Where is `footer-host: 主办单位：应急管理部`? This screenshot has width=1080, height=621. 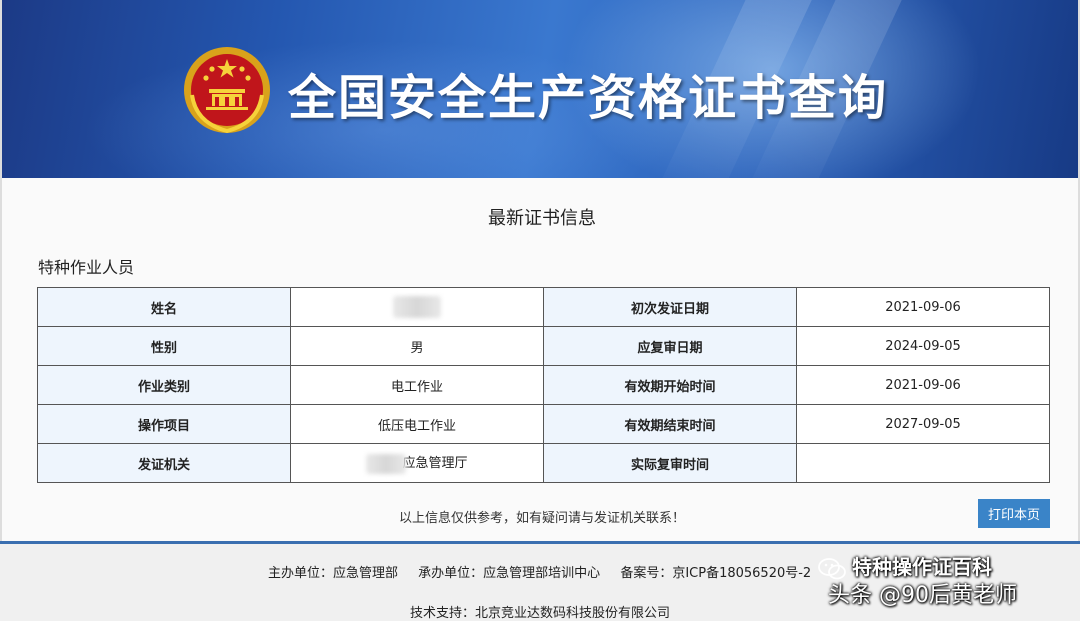 footer-host: 主办单位：应急管理部 is located at coordinates (333, 573).